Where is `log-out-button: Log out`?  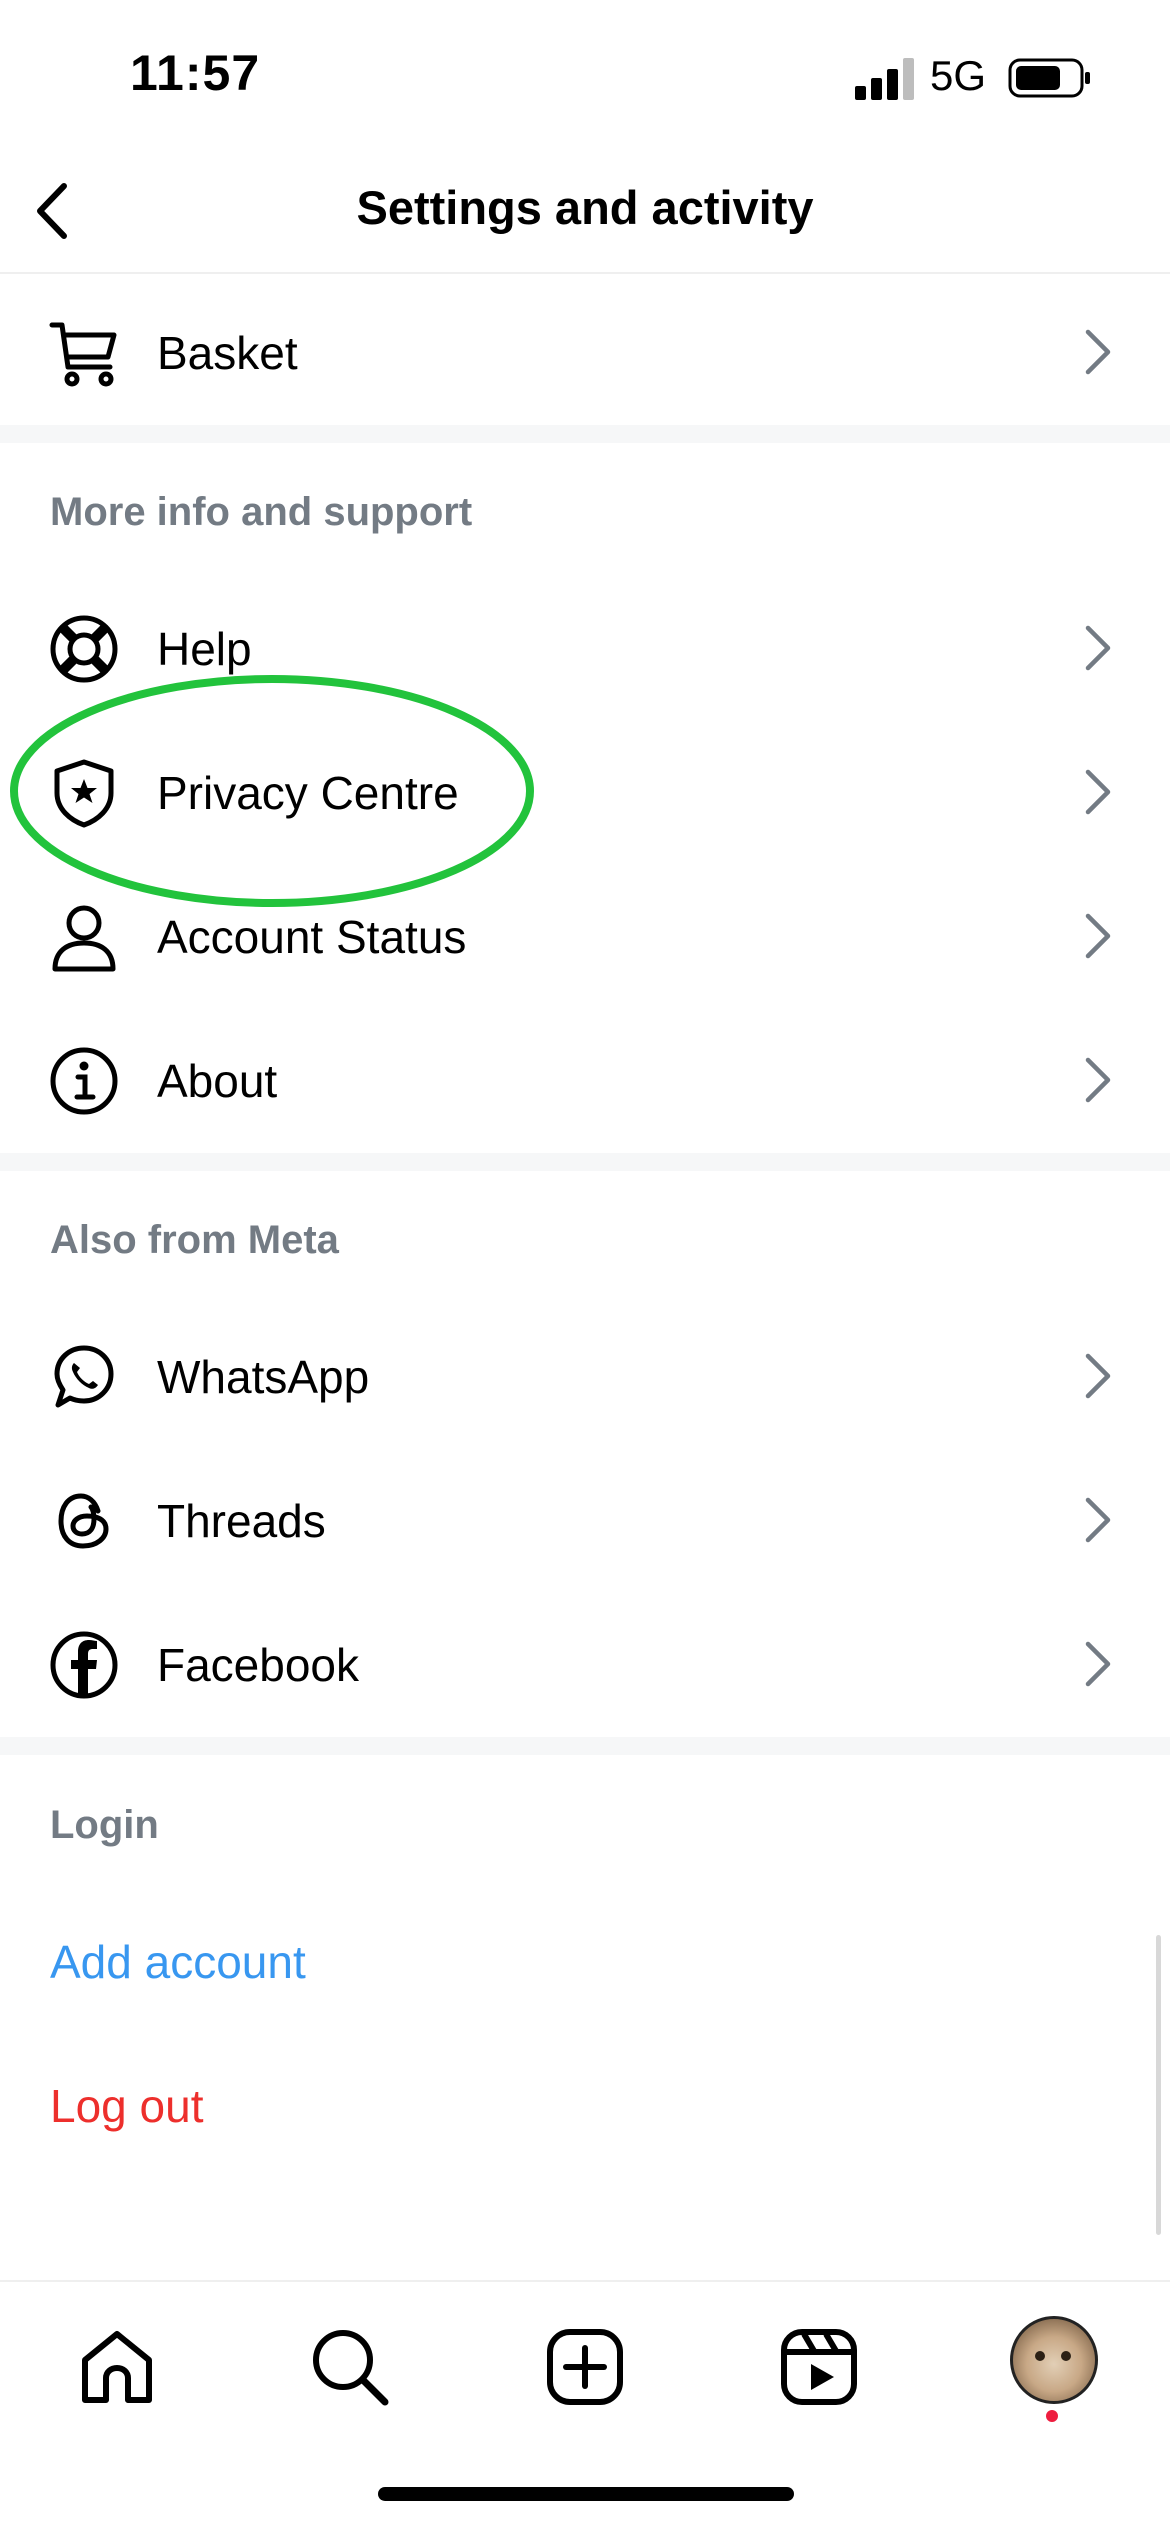
log-out-button: Log out is located at coordinates (126, 2106).